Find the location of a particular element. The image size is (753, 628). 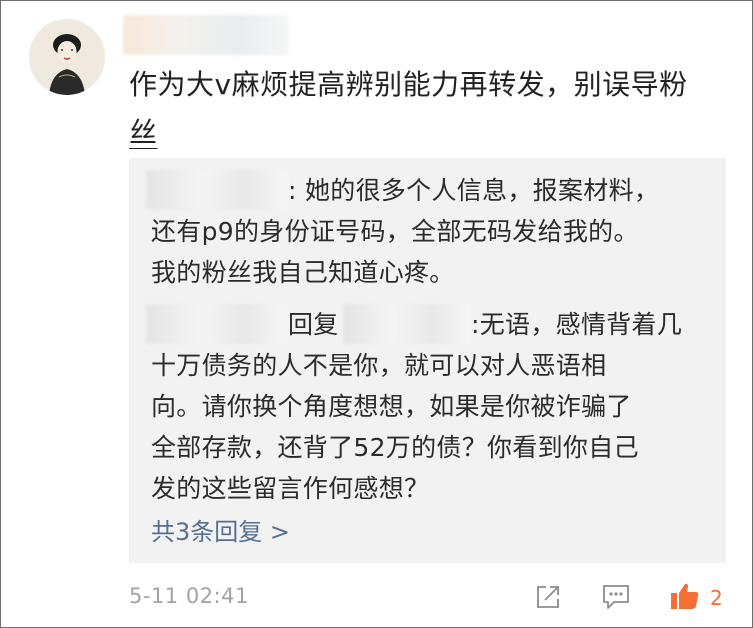

reply-2-line-2: 十万债务的人不是你，就可以对人恶语相 is located at coordinates (379, 365).